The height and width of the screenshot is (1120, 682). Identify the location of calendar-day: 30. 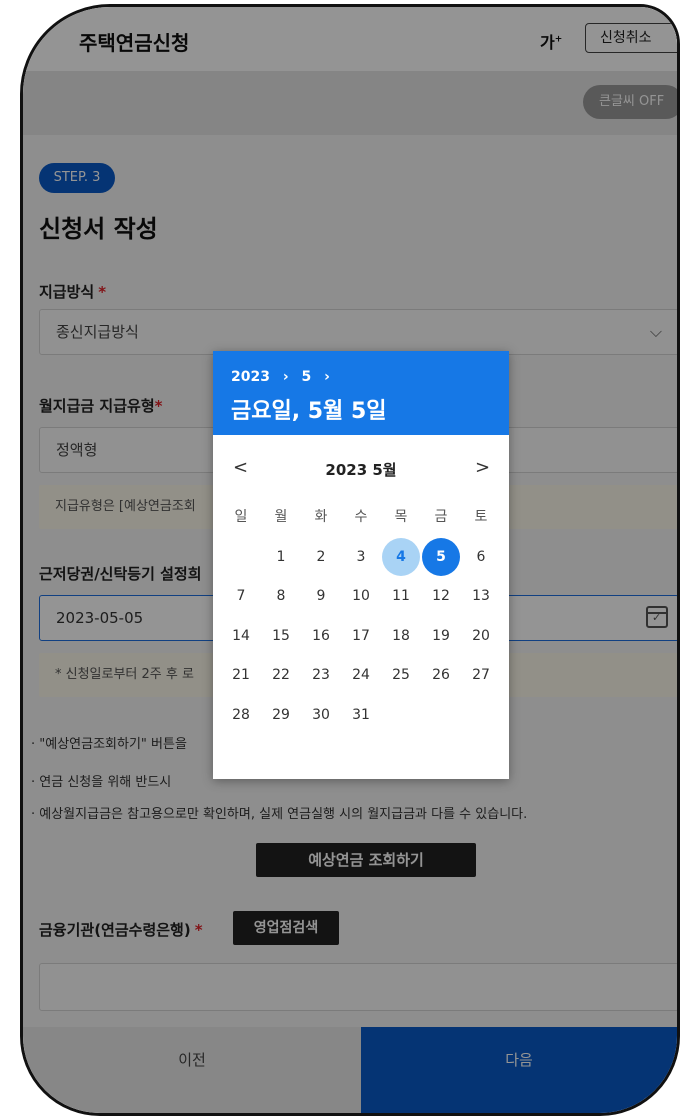
(321, 715).